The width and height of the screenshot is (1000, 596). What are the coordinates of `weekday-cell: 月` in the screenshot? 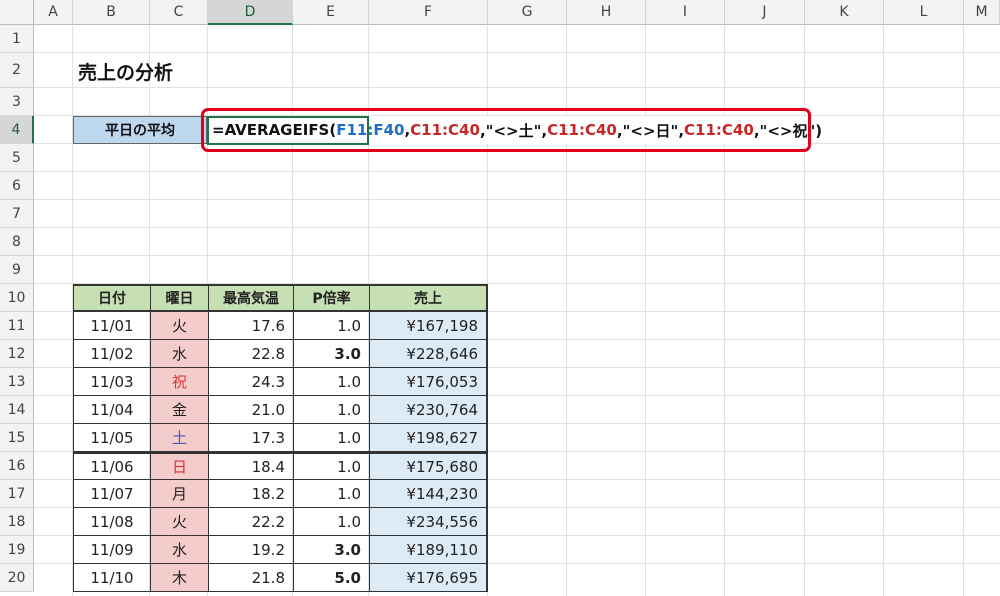 It's located at (179, 494).